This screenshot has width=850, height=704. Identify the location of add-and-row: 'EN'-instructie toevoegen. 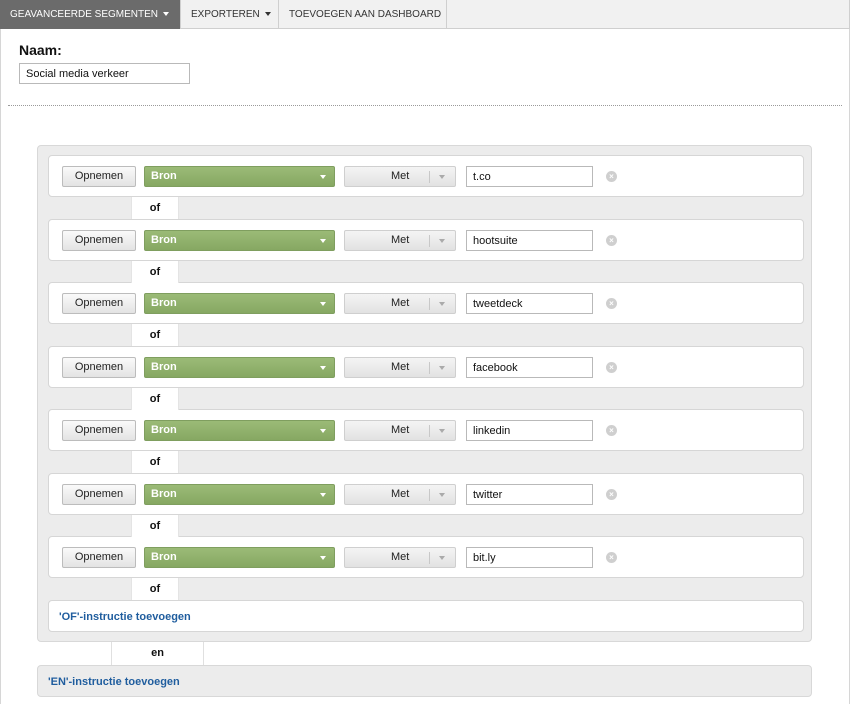
(424, 681).